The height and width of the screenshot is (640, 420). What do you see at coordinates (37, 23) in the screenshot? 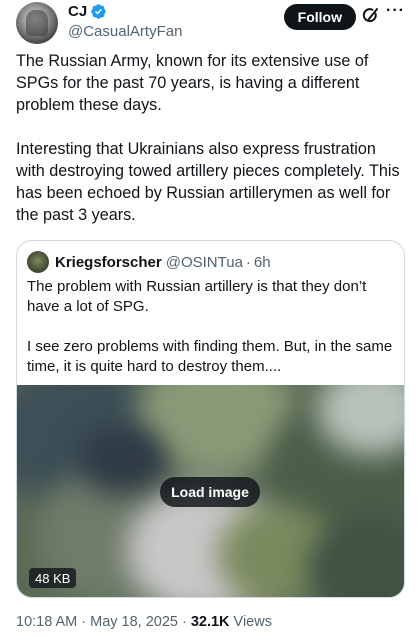
I see `author-avatar` at bounding box center [37, 23].